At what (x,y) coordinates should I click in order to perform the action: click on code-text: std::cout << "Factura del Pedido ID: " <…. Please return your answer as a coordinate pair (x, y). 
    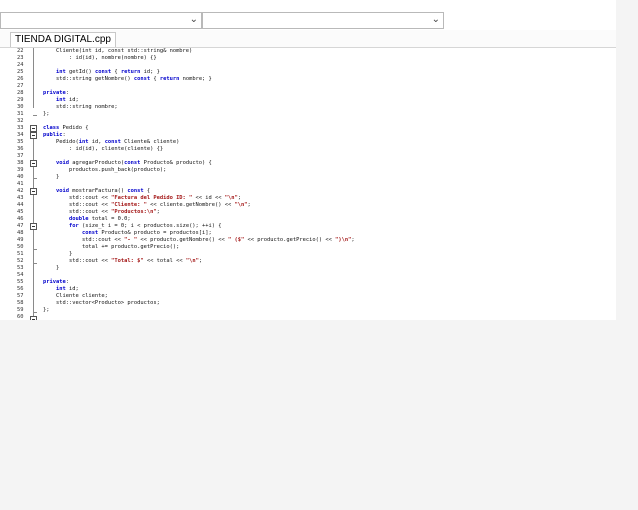
    Looking at the image, I should click on (142, 198).